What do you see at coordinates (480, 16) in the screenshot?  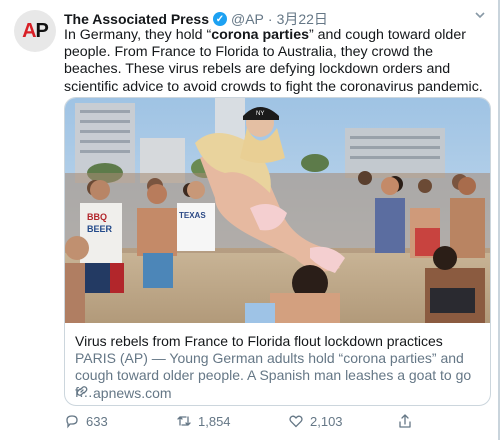 I see `chevron-down-icon` at bounding box center [480, 16].